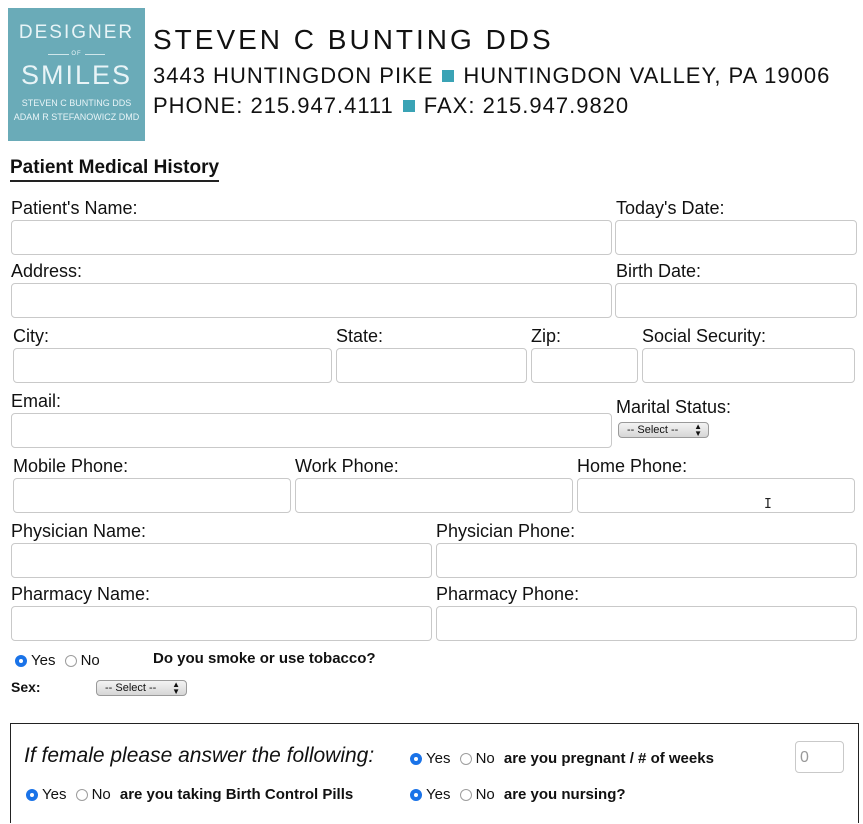  Describe the element at coordinates (32, 794) in the screenshot. I see `birth-control-yes-radio` at that location.